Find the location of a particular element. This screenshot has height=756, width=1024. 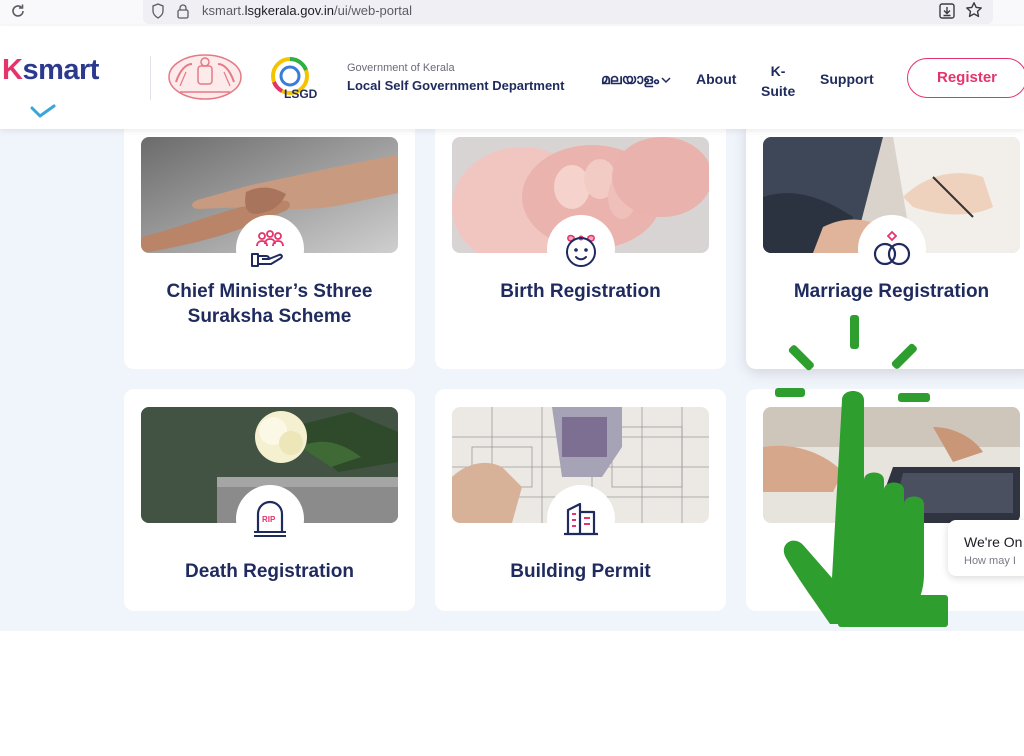

ksuite-line1: K- is located at coordinates (778, 71).